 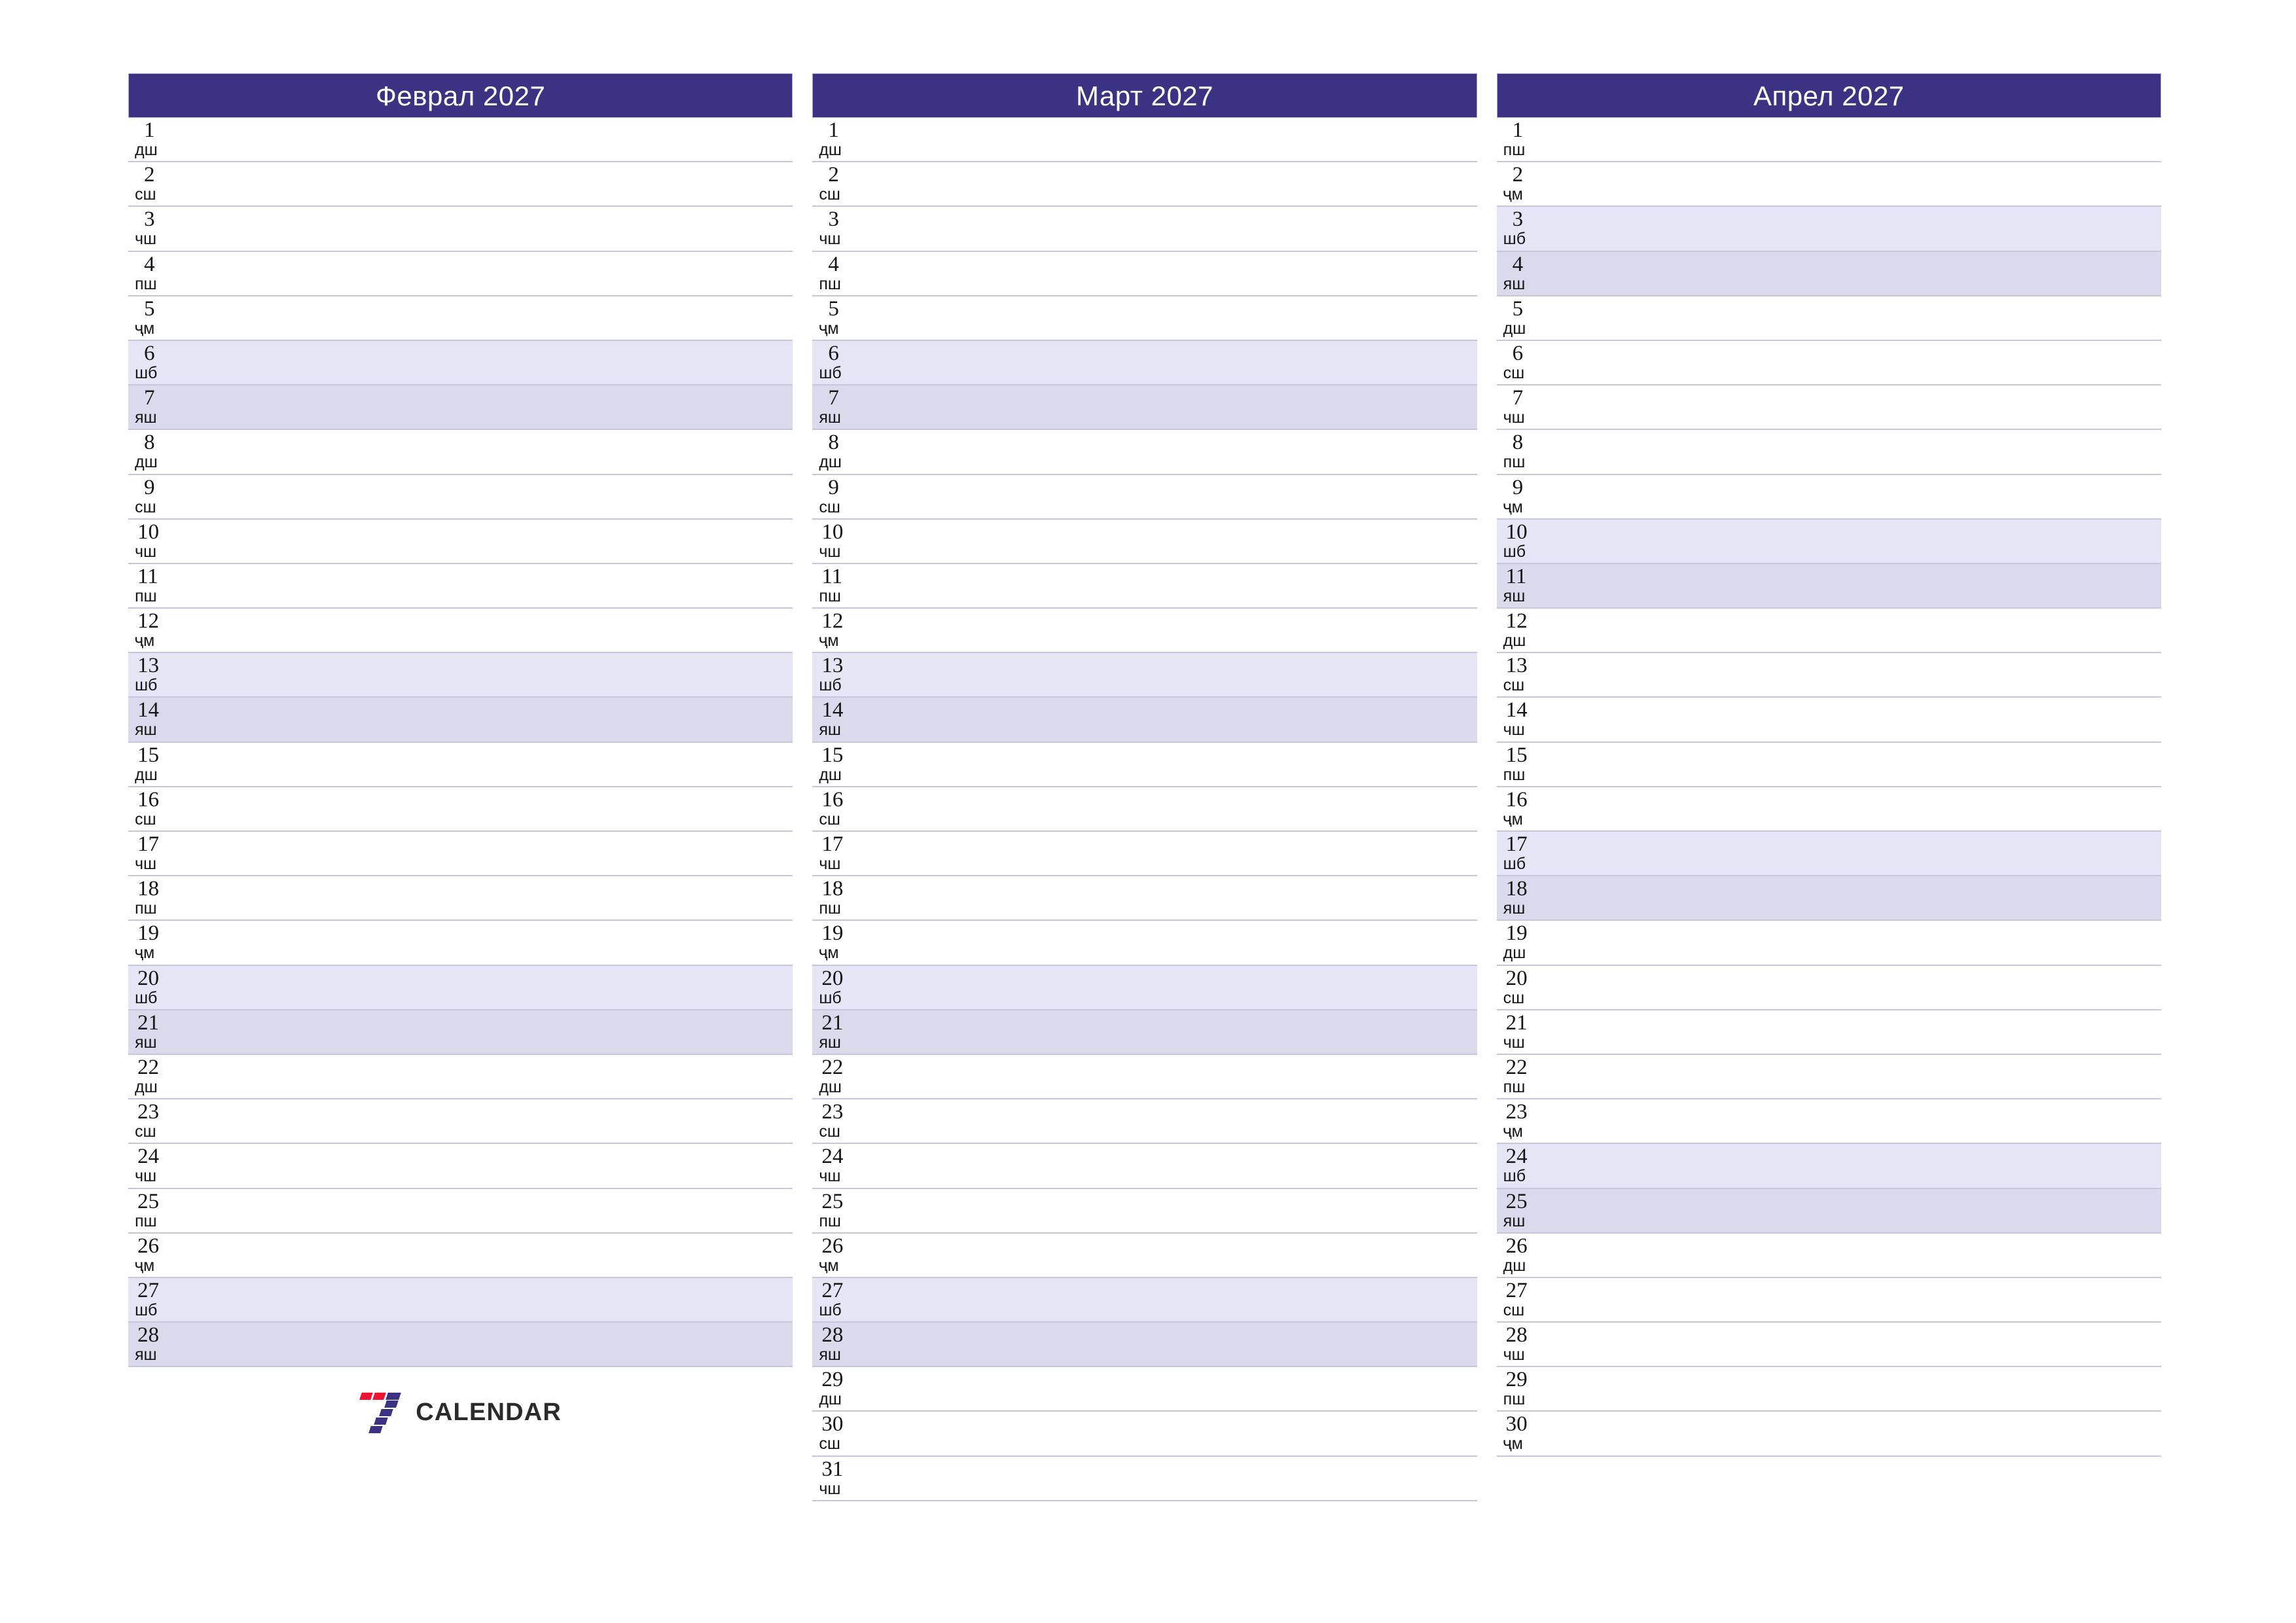 I want to click on day-row: 27 сш, so click(x=1828, y=1300).